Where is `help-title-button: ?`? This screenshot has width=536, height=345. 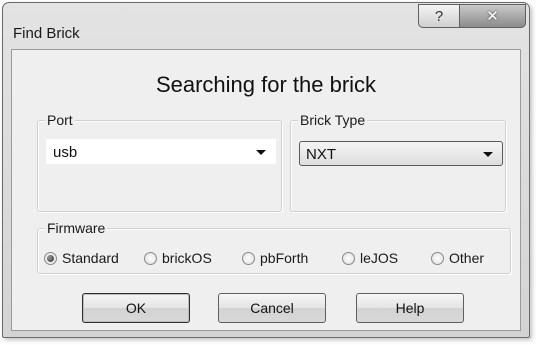
help-title-button: ? is located at coordinates (439, 16).